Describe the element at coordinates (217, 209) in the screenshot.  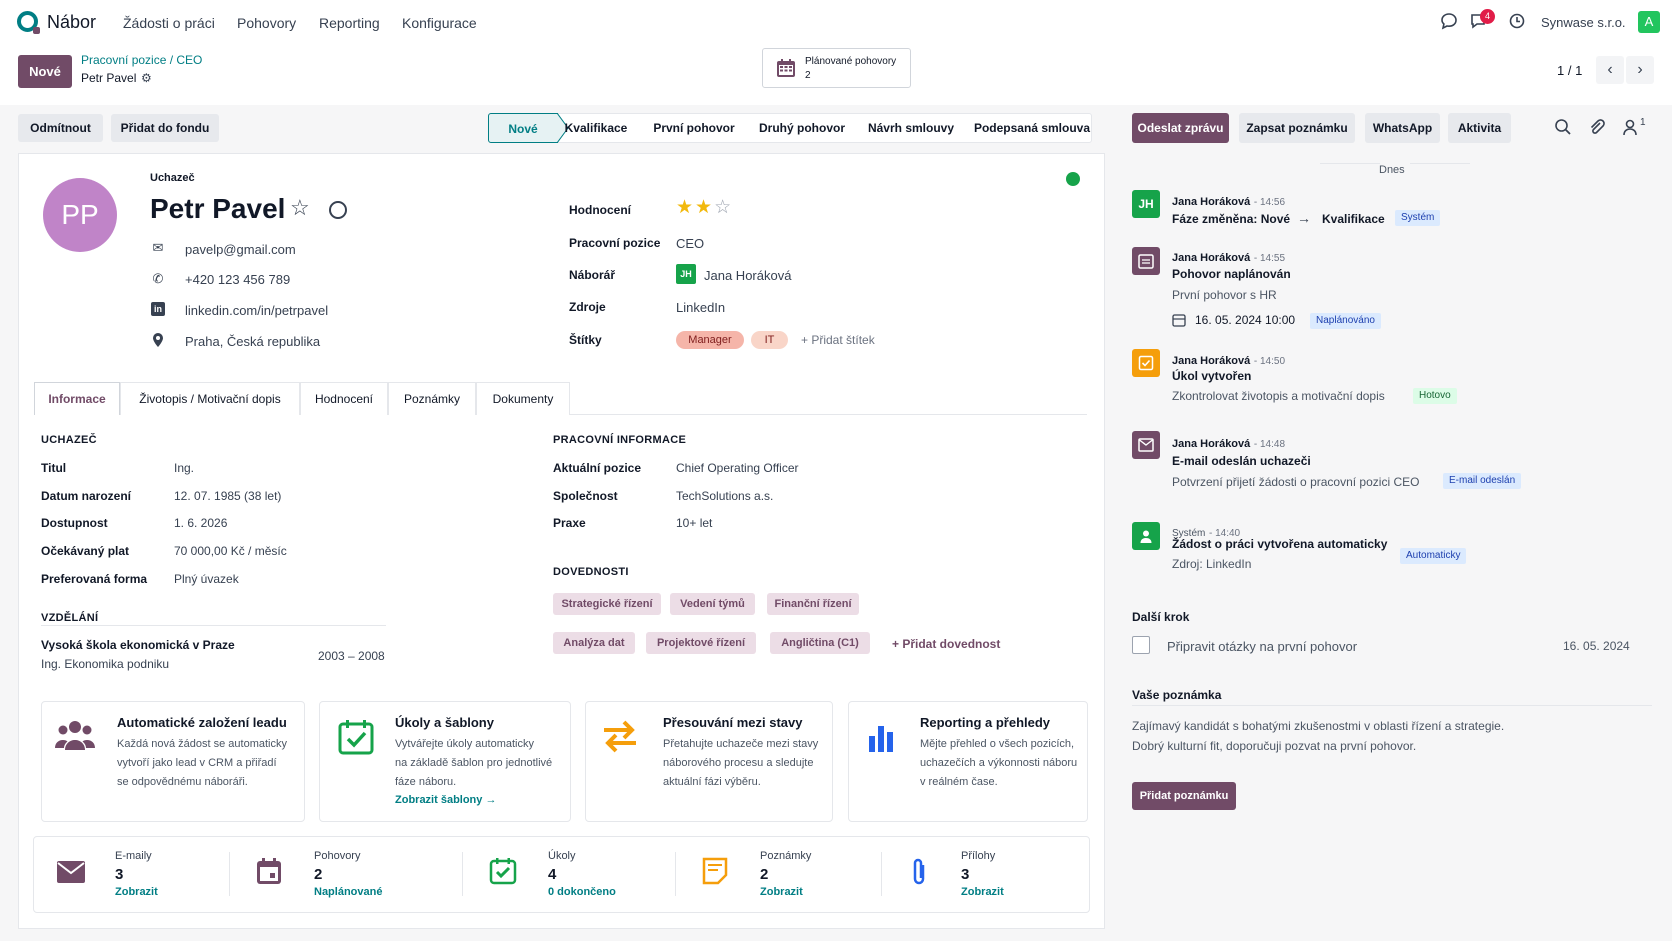
I see `applicant-name: Petr Pavel` at that location.